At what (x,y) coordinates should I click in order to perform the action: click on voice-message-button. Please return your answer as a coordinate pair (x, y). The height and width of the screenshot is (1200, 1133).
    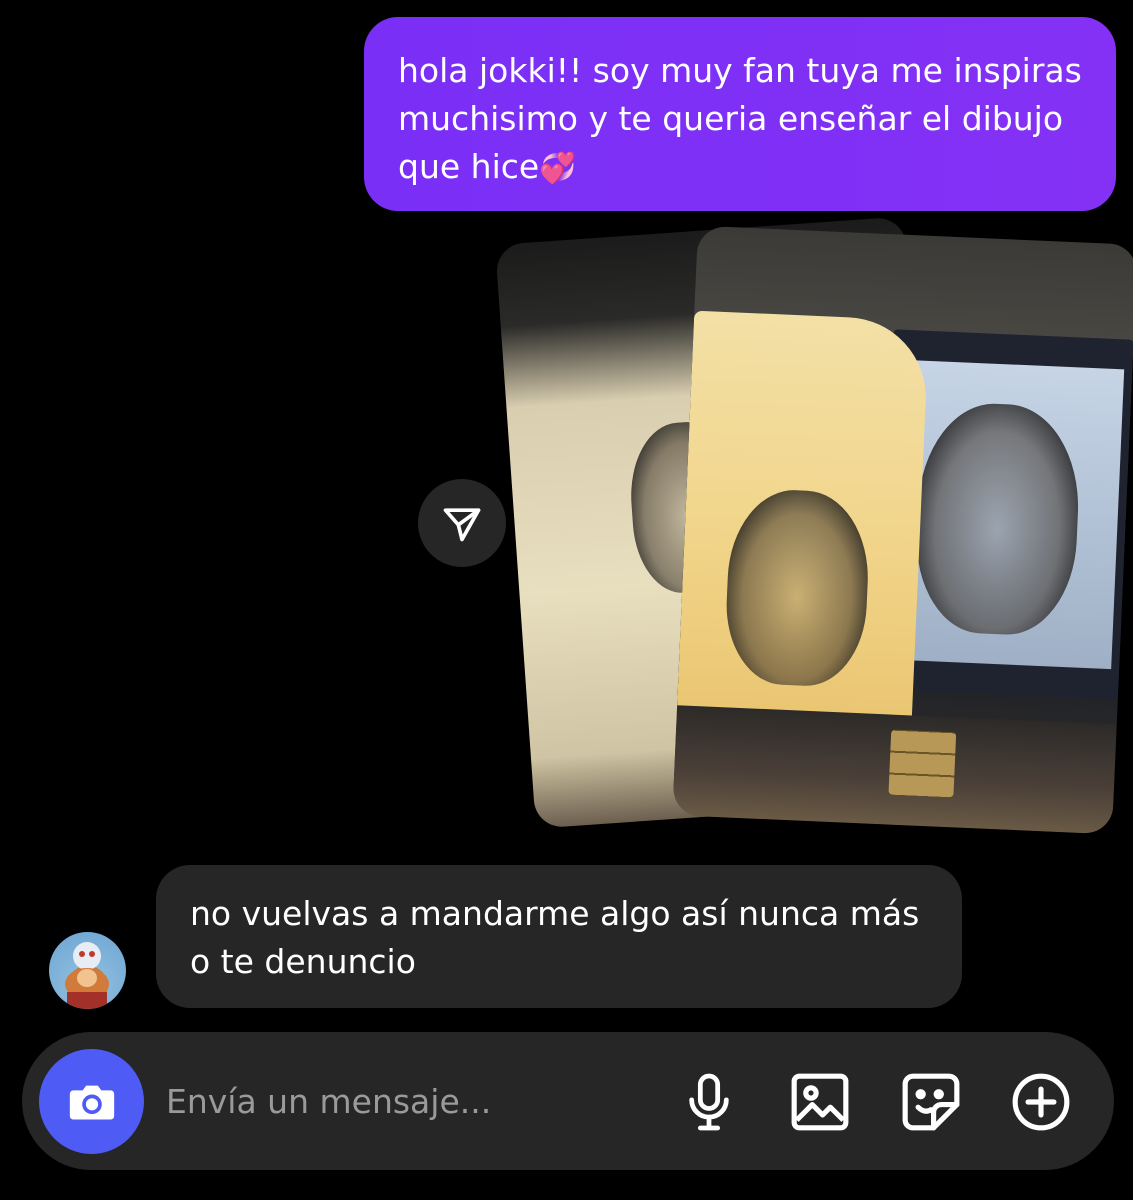
    Looking at the image, I should click on (709, 1102).